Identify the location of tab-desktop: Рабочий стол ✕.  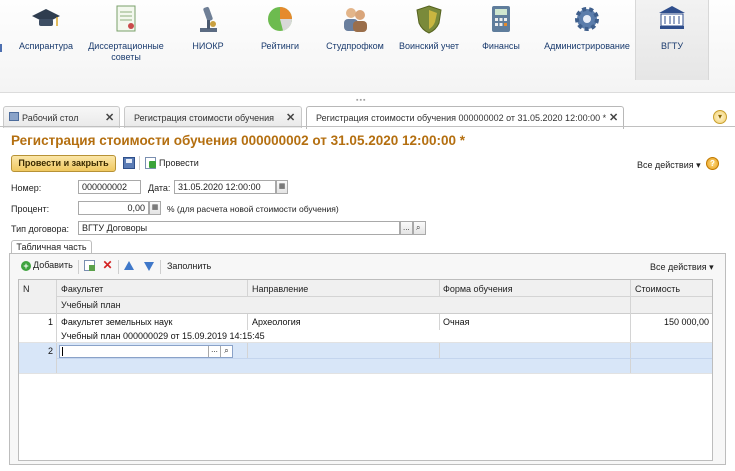
(61, 117).